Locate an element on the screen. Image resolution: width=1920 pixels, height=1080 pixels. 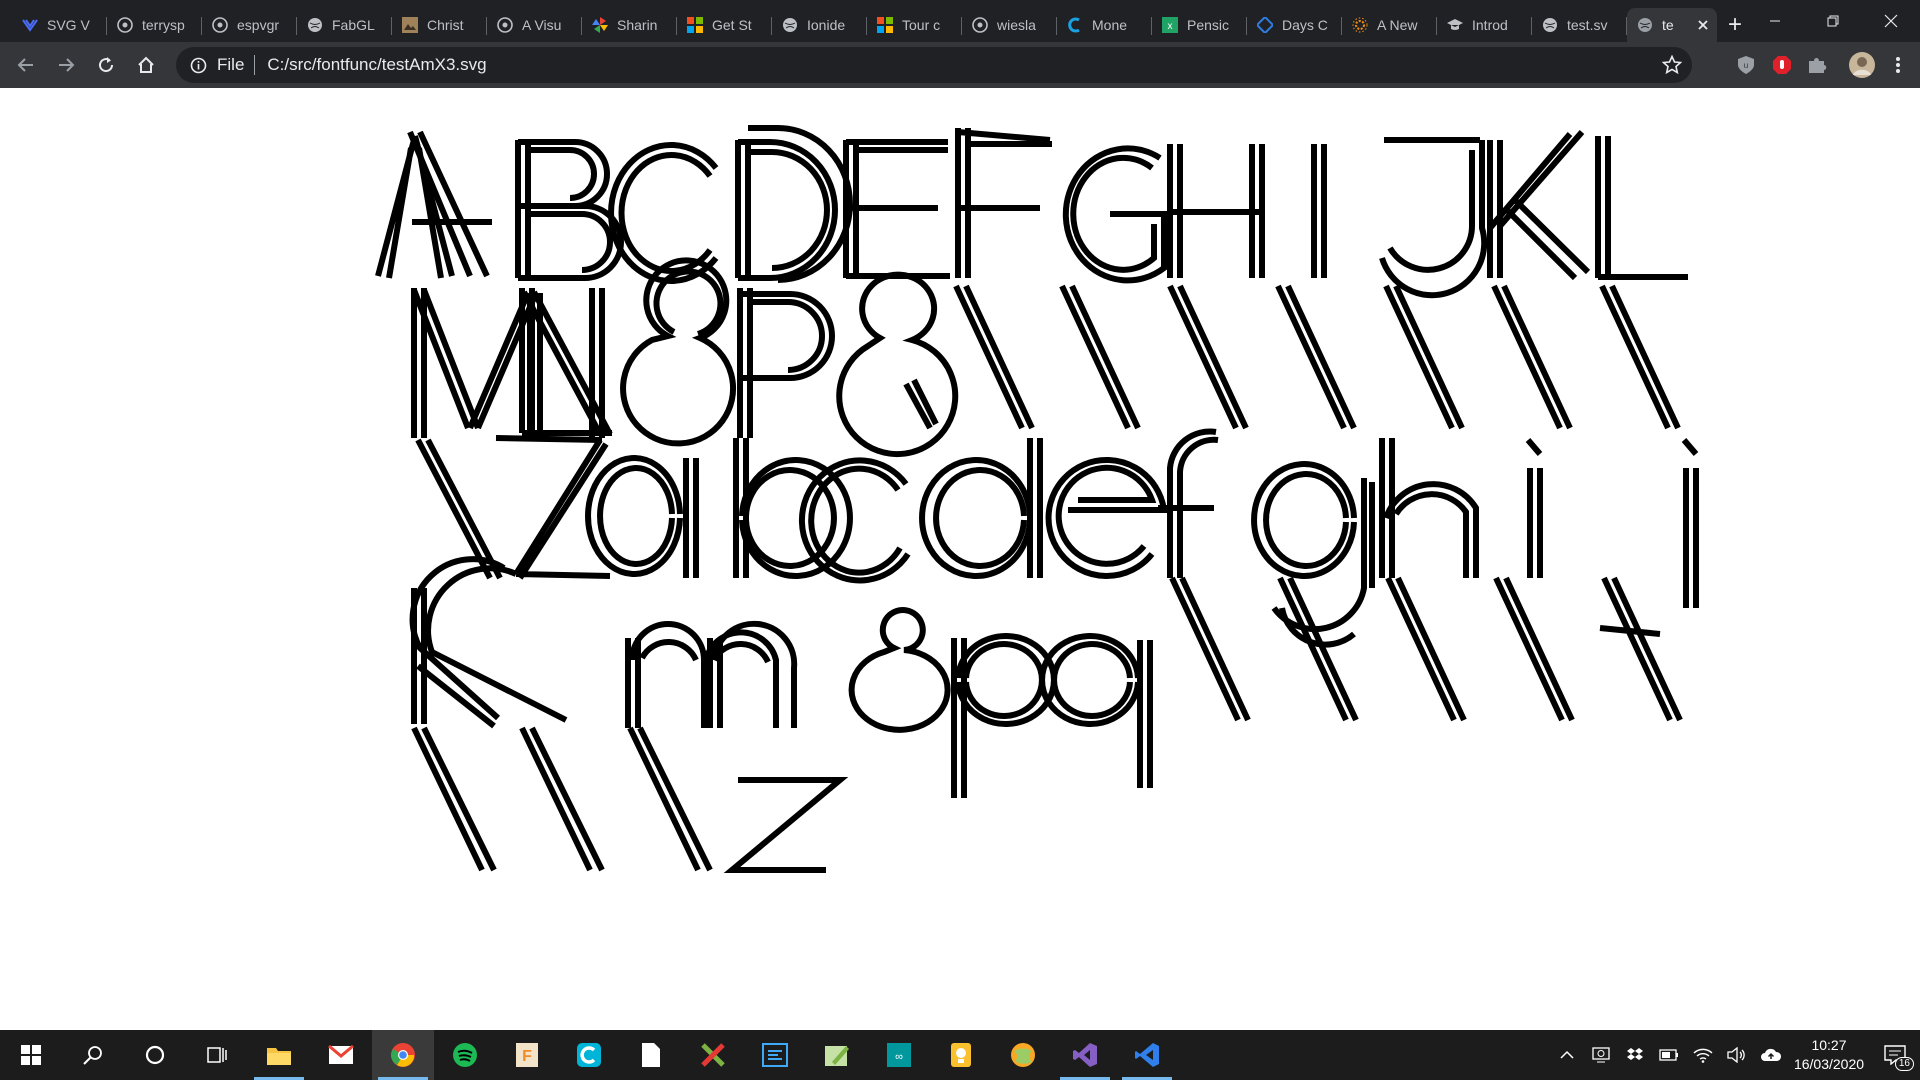
svg-viewer-icon is located at coordinates (30, 25).